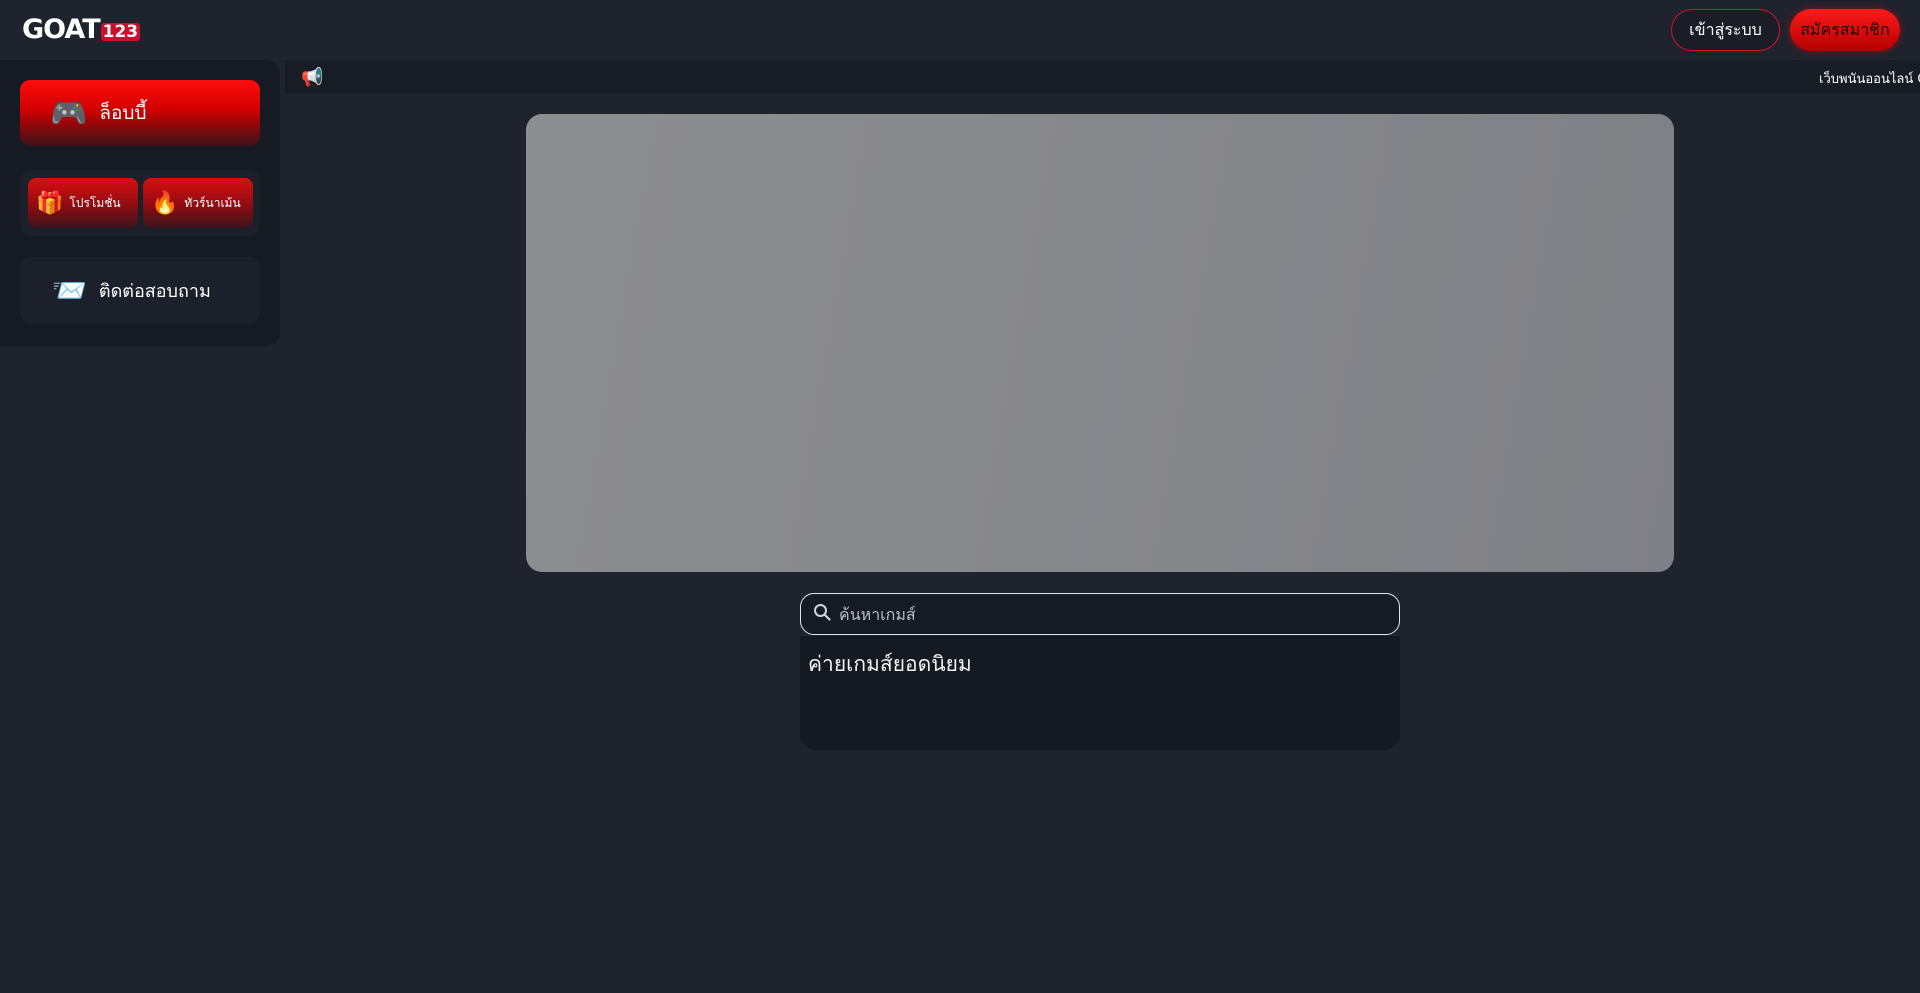 The height and width of the screenshot is (993, 1920). Describe the element at coordinates (123, 113) in the screenshot. I see `sidebar-item-label: ล็อบบี้` at that location.